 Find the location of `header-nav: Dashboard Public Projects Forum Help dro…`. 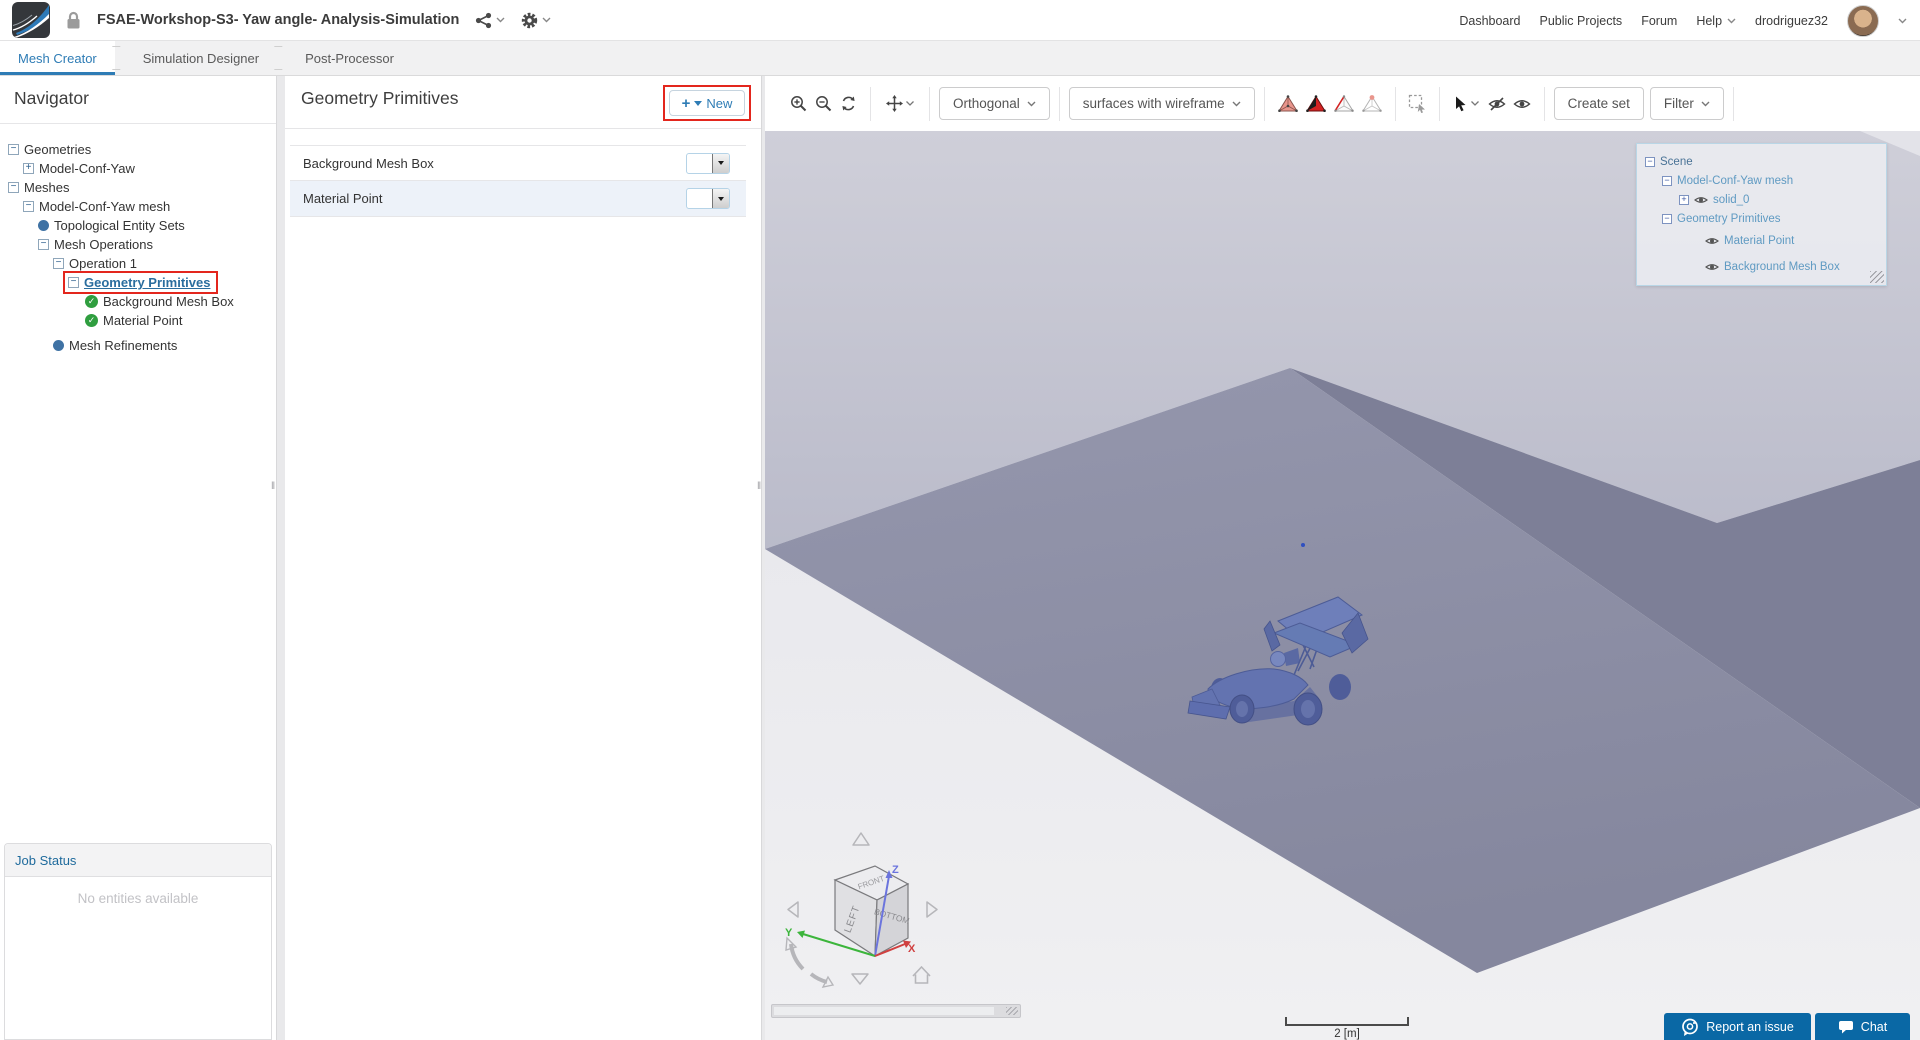

header-nav: Dashboard Public Projects Forum Help dro… is located at coordinates (1683, 20).